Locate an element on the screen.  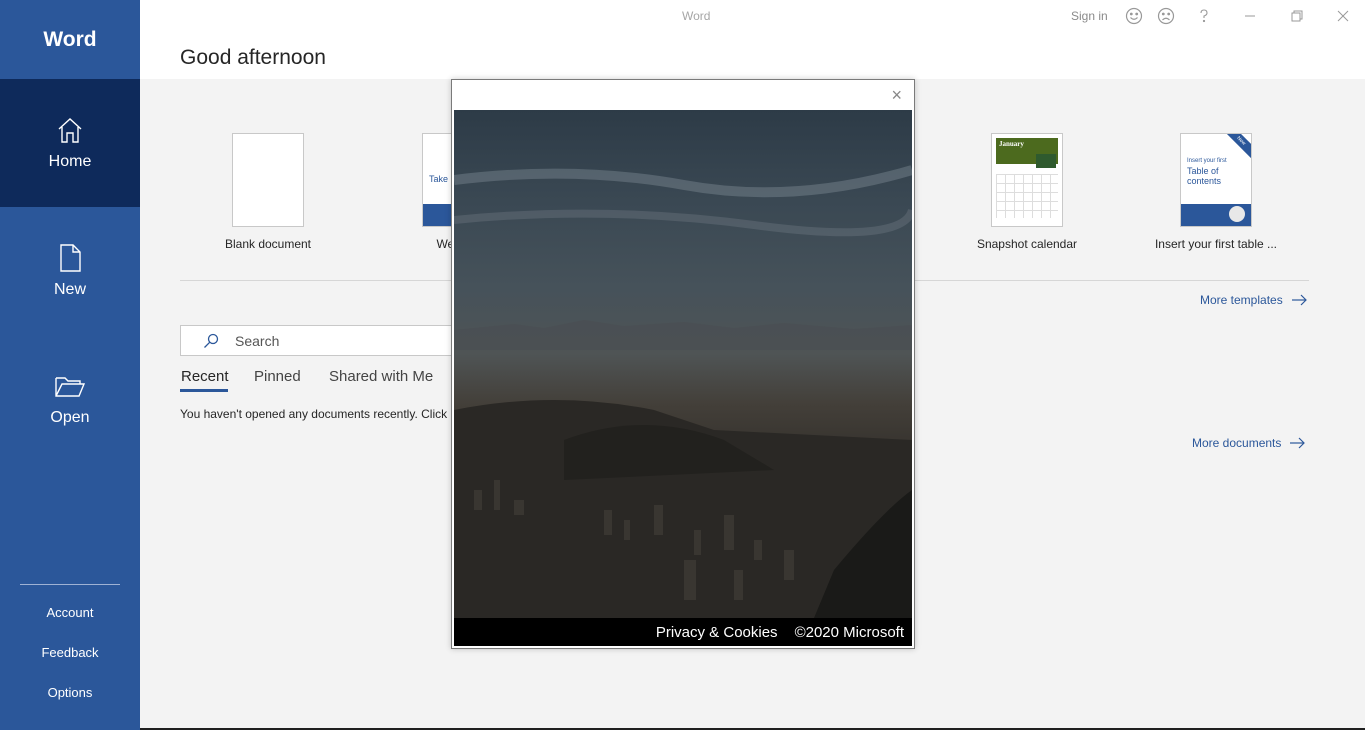
frown-feedback-icon is located at coordinates (1166, 16).